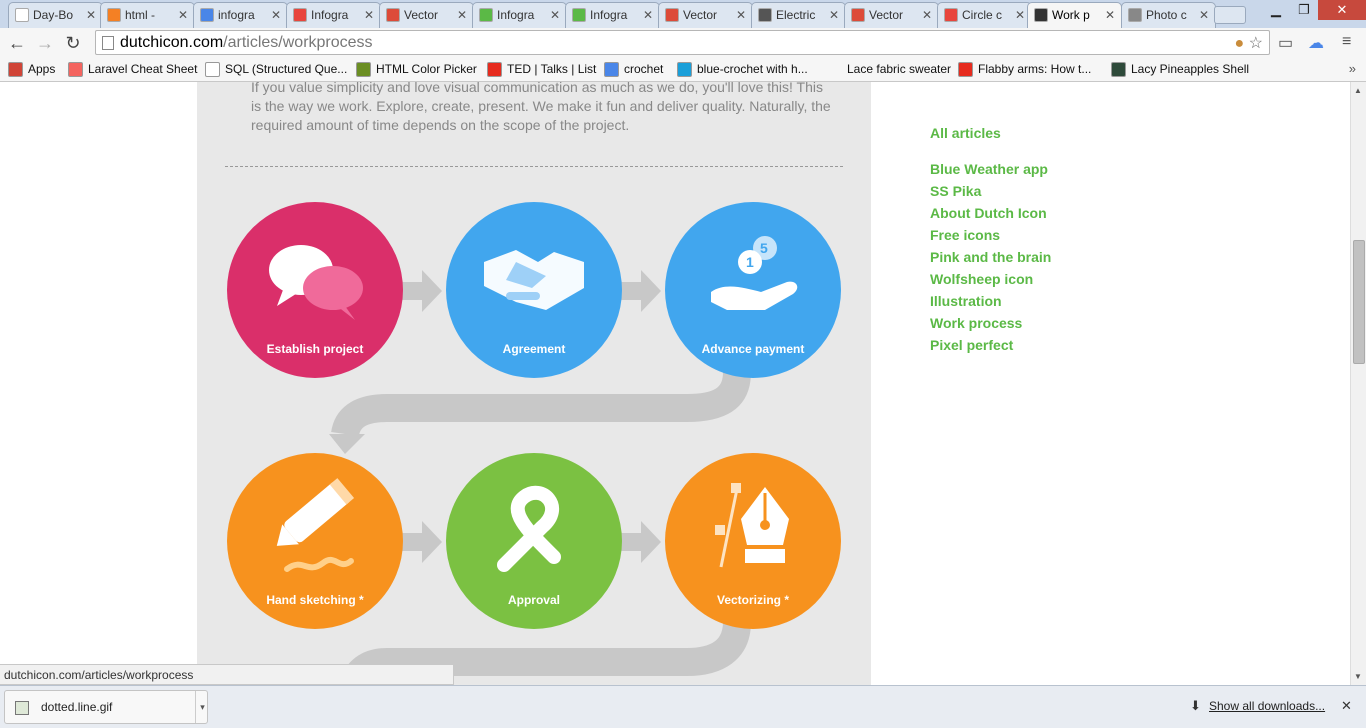 This screenshot has height=728, width=1366. Describe the element at coordinates (1256, 43) in the screenshot. I see `star-icon: ☆` at that location.